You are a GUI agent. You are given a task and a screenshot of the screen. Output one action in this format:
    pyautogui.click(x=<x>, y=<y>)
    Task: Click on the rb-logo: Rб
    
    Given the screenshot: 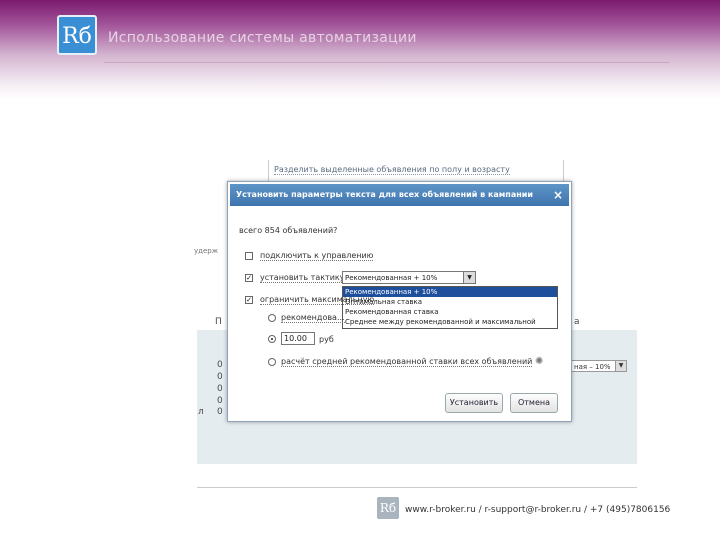 What is the action you would take?
    pyautogui.click(x=77, y=35)
    